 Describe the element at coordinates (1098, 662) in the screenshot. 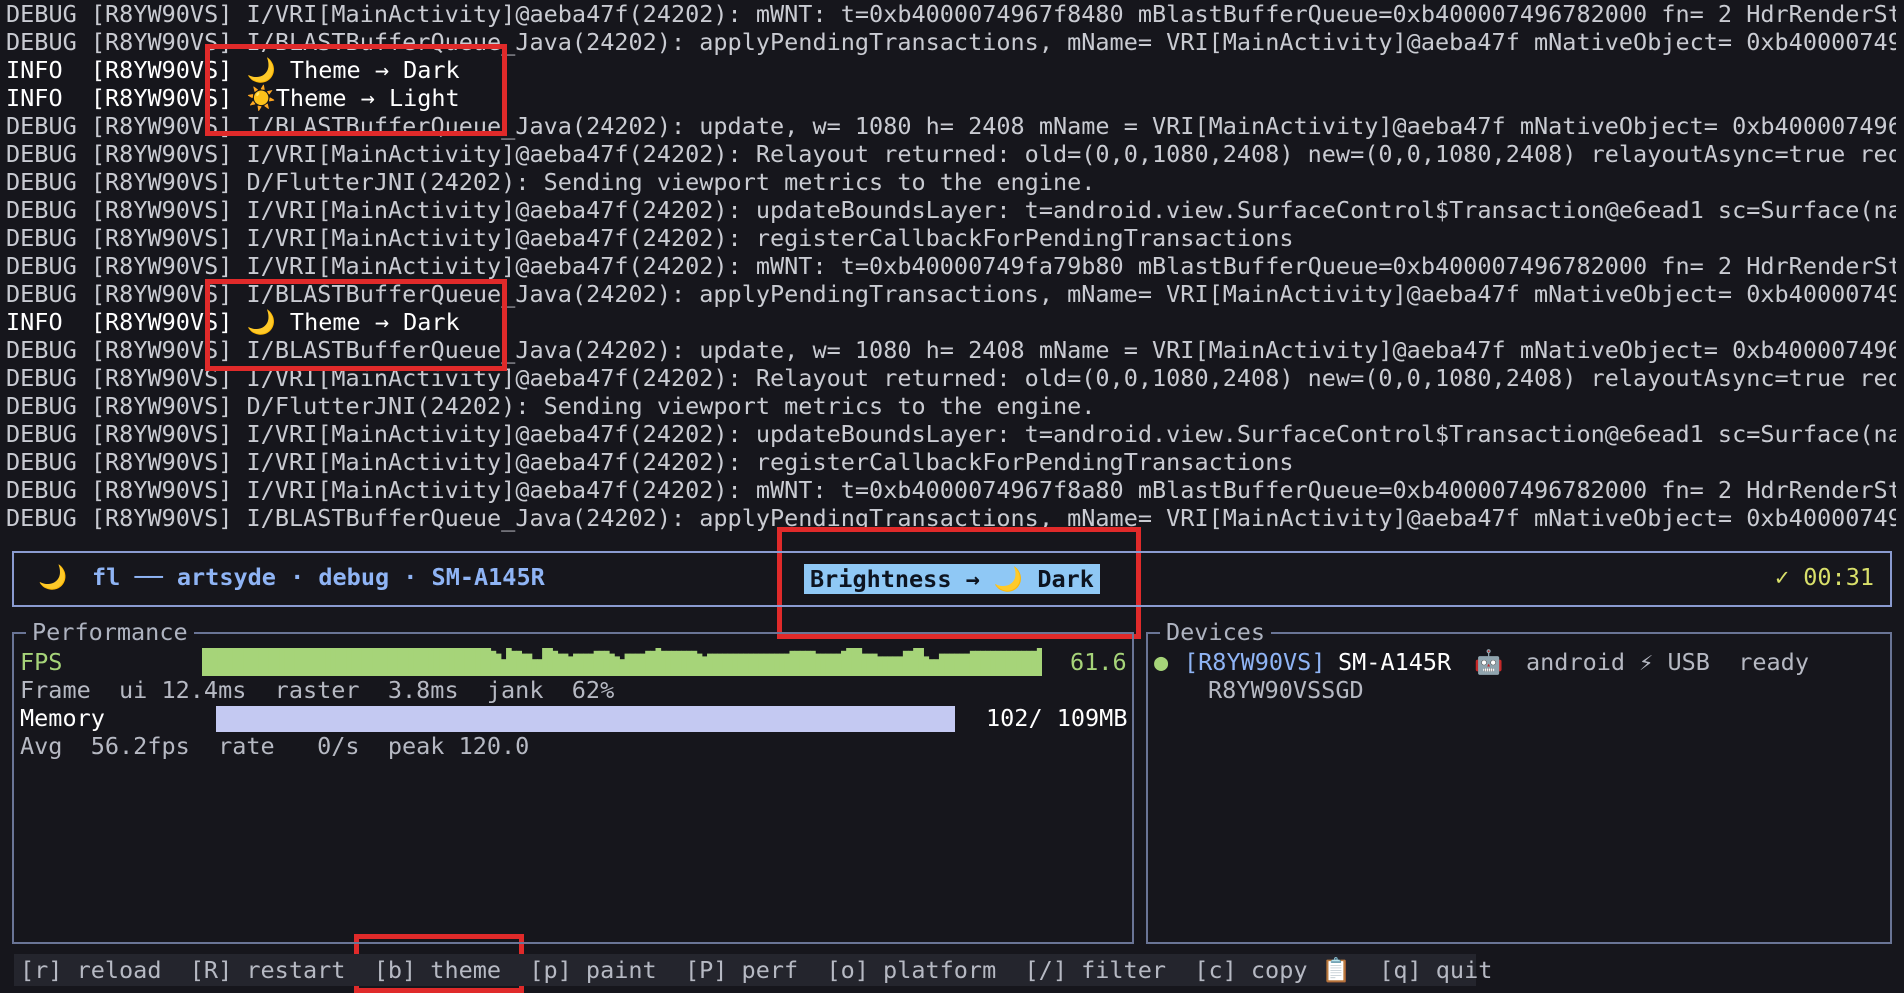

I see `fps-value: 61.6` at that location.